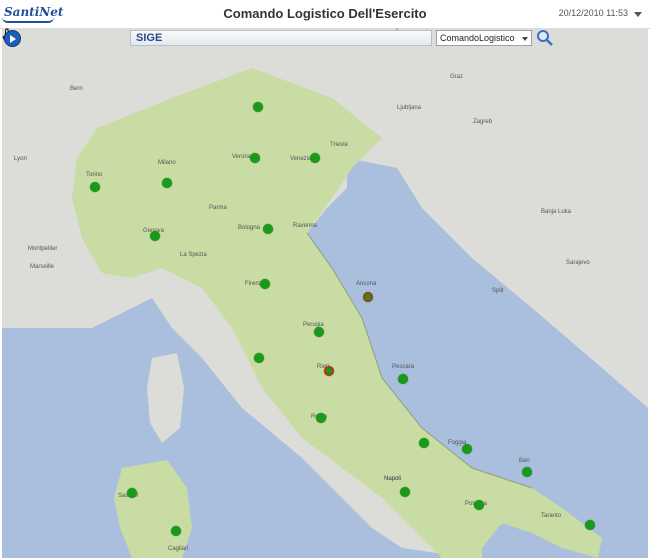  Describe the element at coordinates (43, 249) in the screenshot. I see `map-place-label: Montpellier` at that location.